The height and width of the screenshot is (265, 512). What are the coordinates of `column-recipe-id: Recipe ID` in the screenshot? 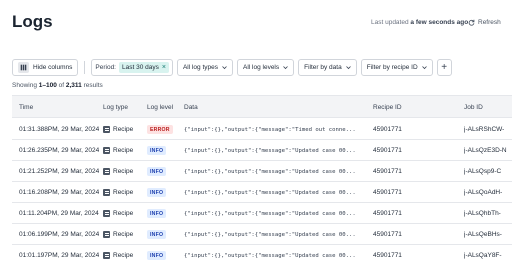 It's located at (387, 107).